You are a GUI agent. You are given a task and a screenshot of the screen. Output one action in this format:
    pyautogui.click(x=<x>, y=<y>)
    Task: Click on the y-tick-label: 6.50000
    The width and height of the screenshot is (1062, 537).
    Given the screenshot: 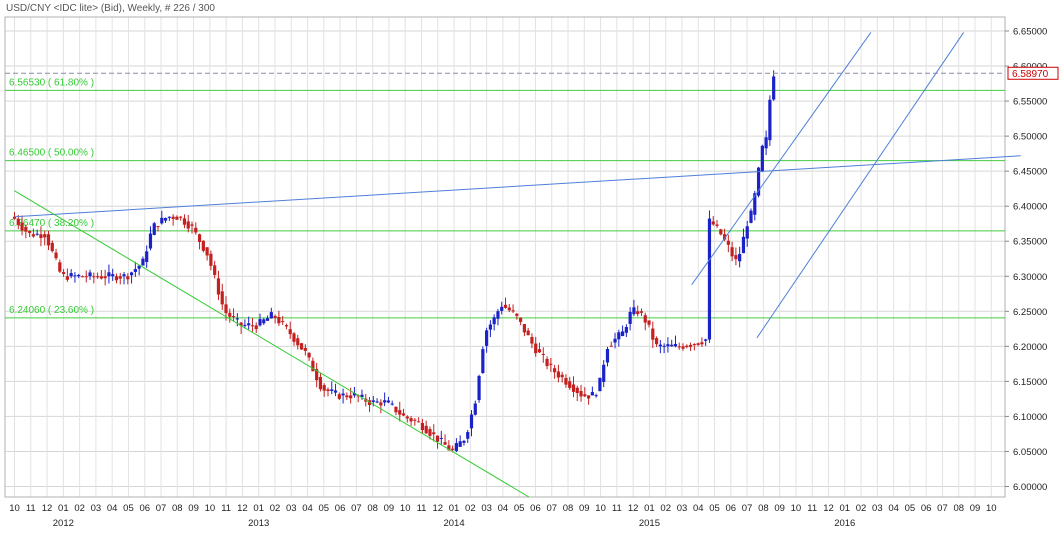 What is the action you would take?
    pyautogui.click(x=1030, y=137)
    